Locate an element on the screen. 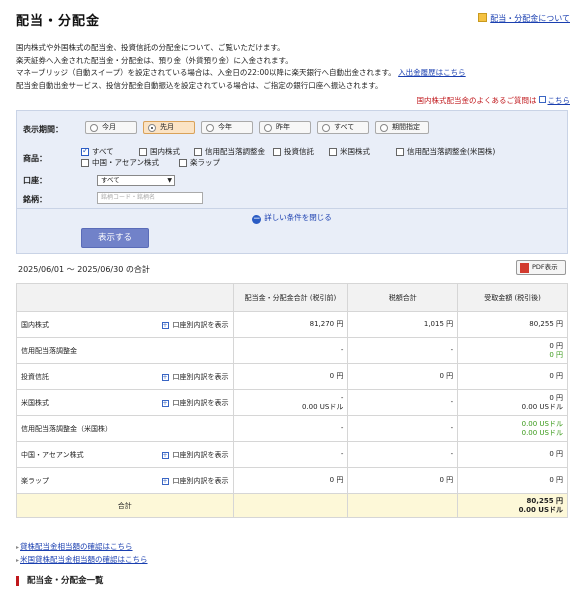 The image size is (586, 591). product-checkbox-label: 信用配当落調整金 is located at coordinates (235, 151).